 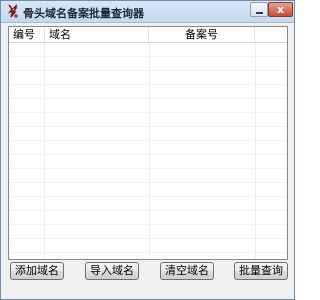 What do you see at coordinates (271, 35) in the screenshot?
I see `column-header-filler` at bounding box center [271, 35].